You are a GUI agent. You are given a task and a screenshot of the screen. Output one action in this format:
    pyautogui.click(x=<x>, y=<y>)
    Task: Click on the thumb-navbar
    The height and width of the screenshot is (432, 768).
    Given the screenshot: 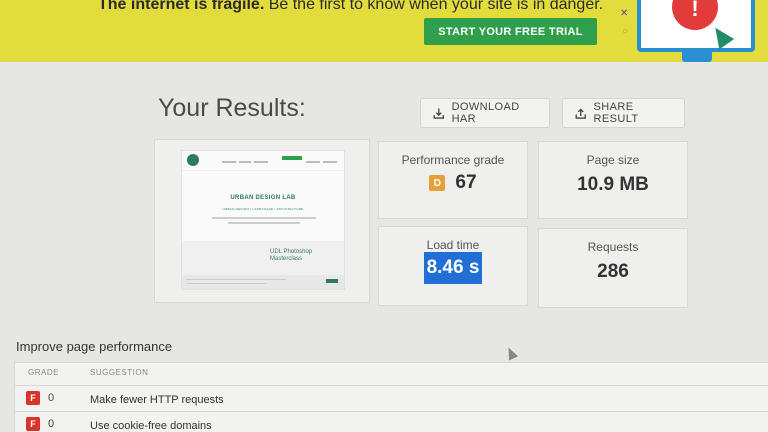 What is the action you would take?
    pyautogui.click(x=263, y=161)
    